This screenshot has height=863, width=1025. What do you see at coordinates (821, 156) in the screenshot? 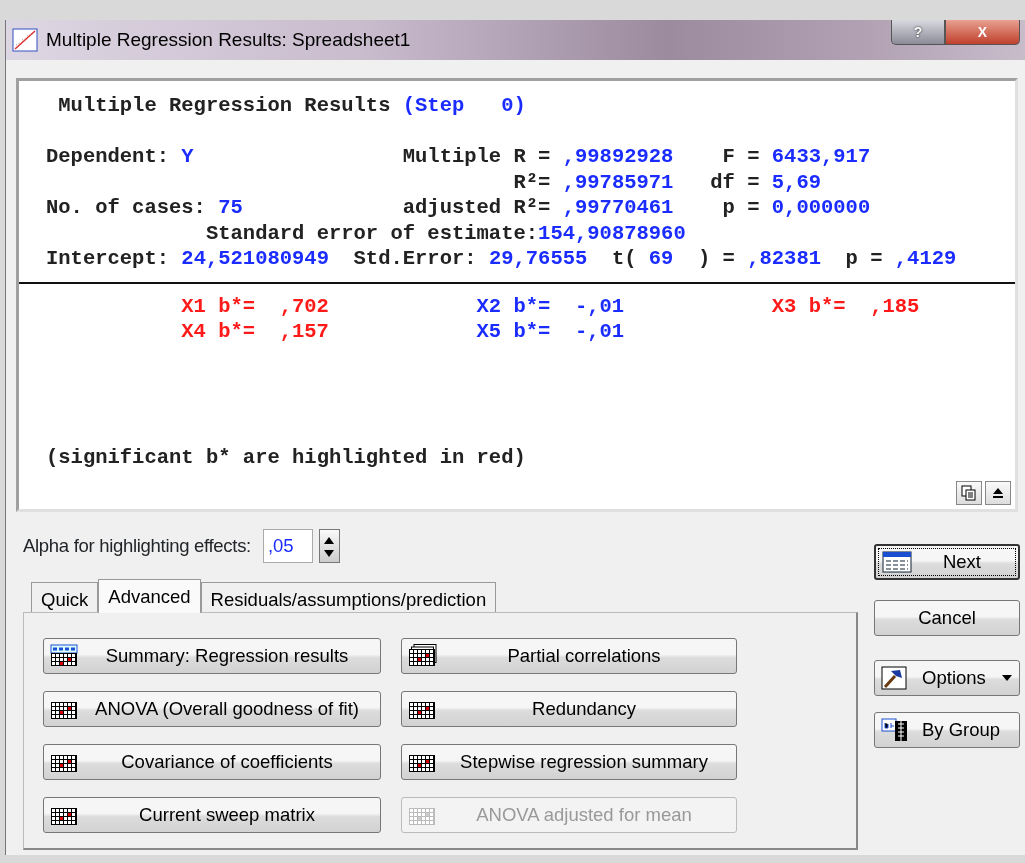
I see `stat-value: 6433,917` at bounding box center [821, 156].